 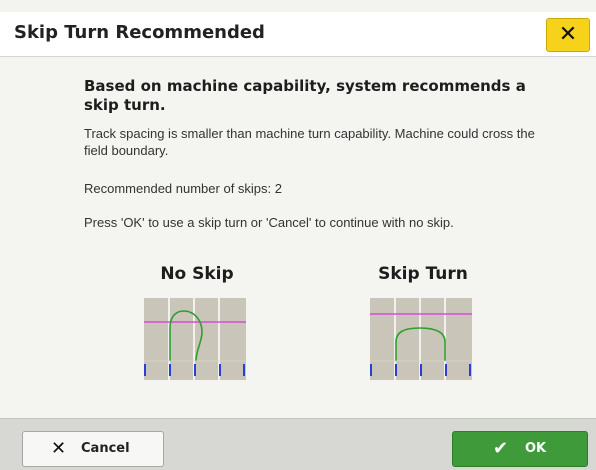 What do you see at coordinates (423, 274) in the screenshot?
I see `skip-turn-label: Skip Turn` at bounding box center [423, 274].